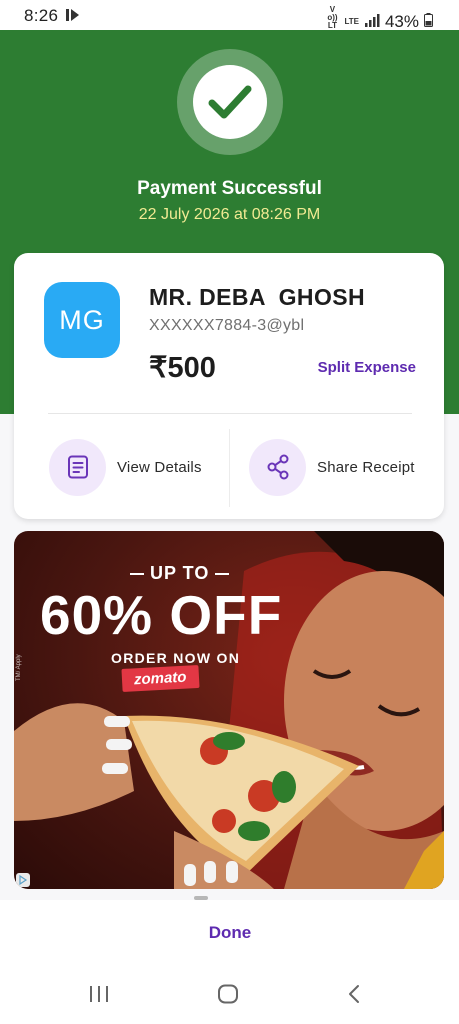  I want to click on avatar: MG, so click(82, 320).